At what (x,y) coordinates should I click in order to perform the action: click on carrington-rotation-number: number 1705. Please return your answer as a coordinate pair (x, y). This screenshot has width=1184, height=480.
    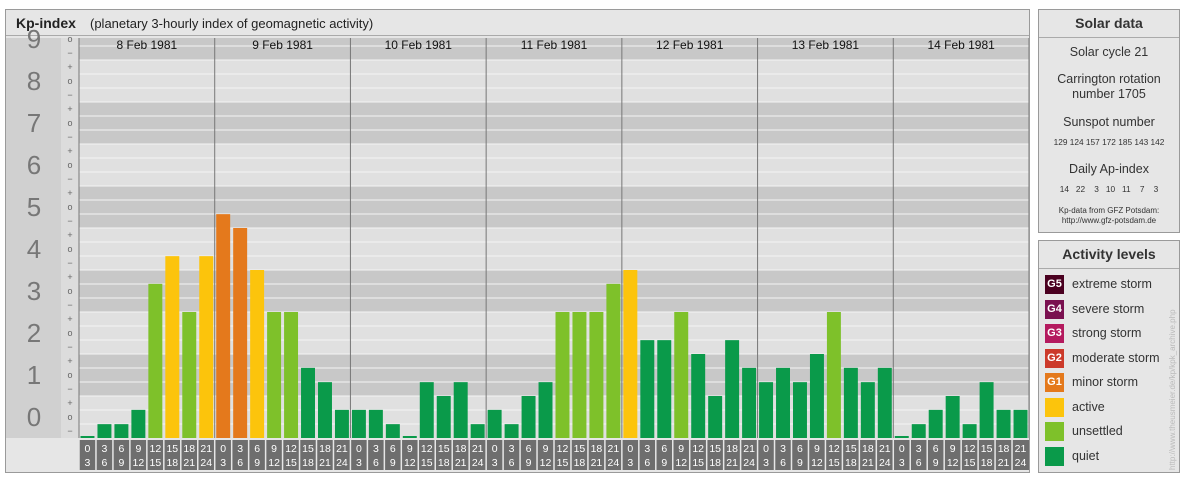
    Looking at the image, I should click on (1109, 94).